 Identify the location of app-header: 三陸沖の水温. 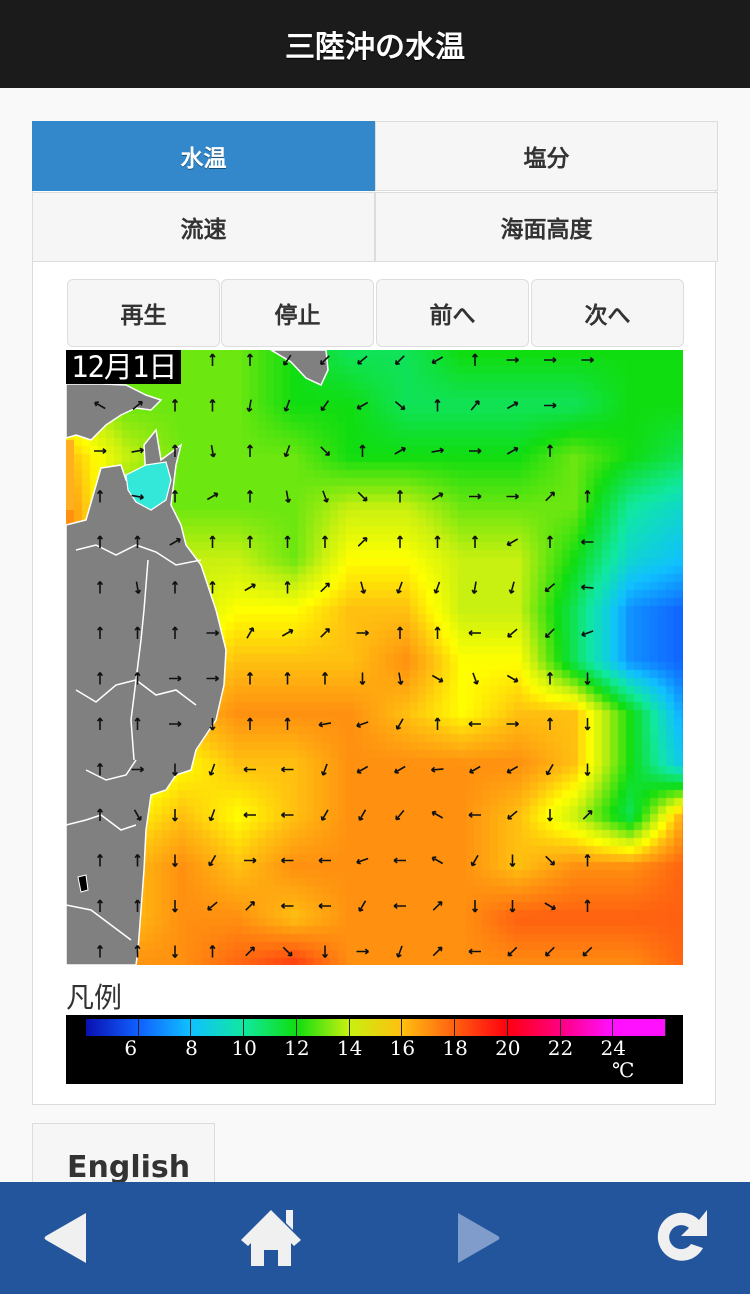
(375, 44).